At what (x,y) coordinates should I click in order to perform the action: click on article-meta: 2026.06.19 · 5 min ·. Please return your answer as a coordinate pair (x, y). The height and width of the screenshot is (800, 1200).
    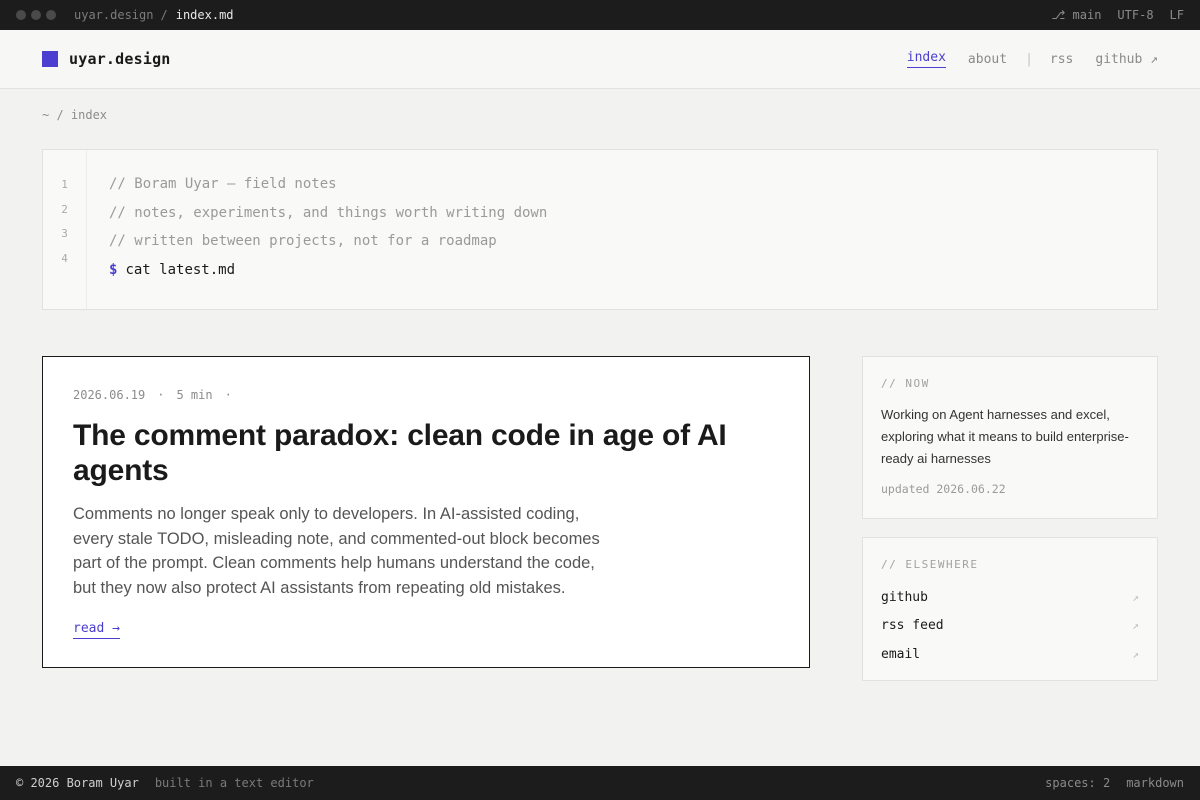
    Looking at the image, I should click on (426, 395).